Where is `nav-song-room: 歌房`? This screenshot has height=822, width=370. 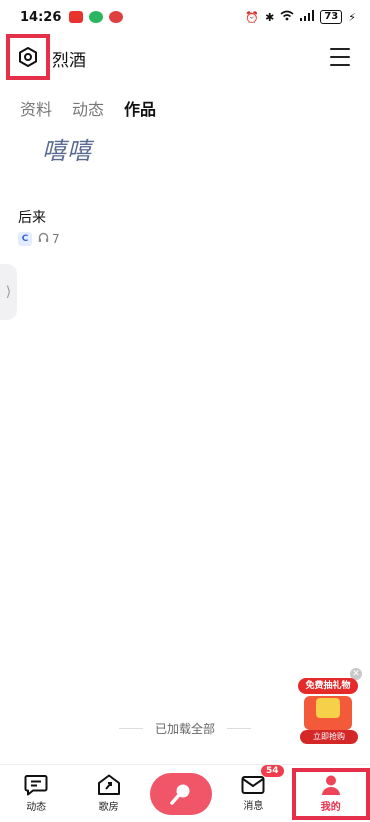
nav-song-room: 歌房 is located at coordinates (108, 793).